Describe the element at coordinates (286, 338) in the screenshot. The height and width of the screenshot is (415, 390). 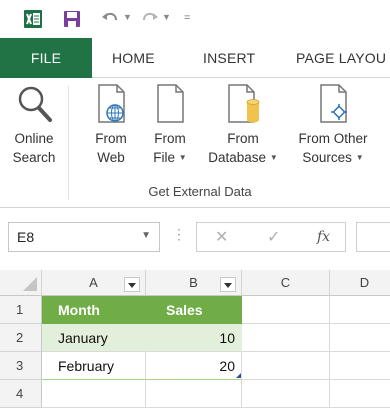
I see `cell-c2` at that location.